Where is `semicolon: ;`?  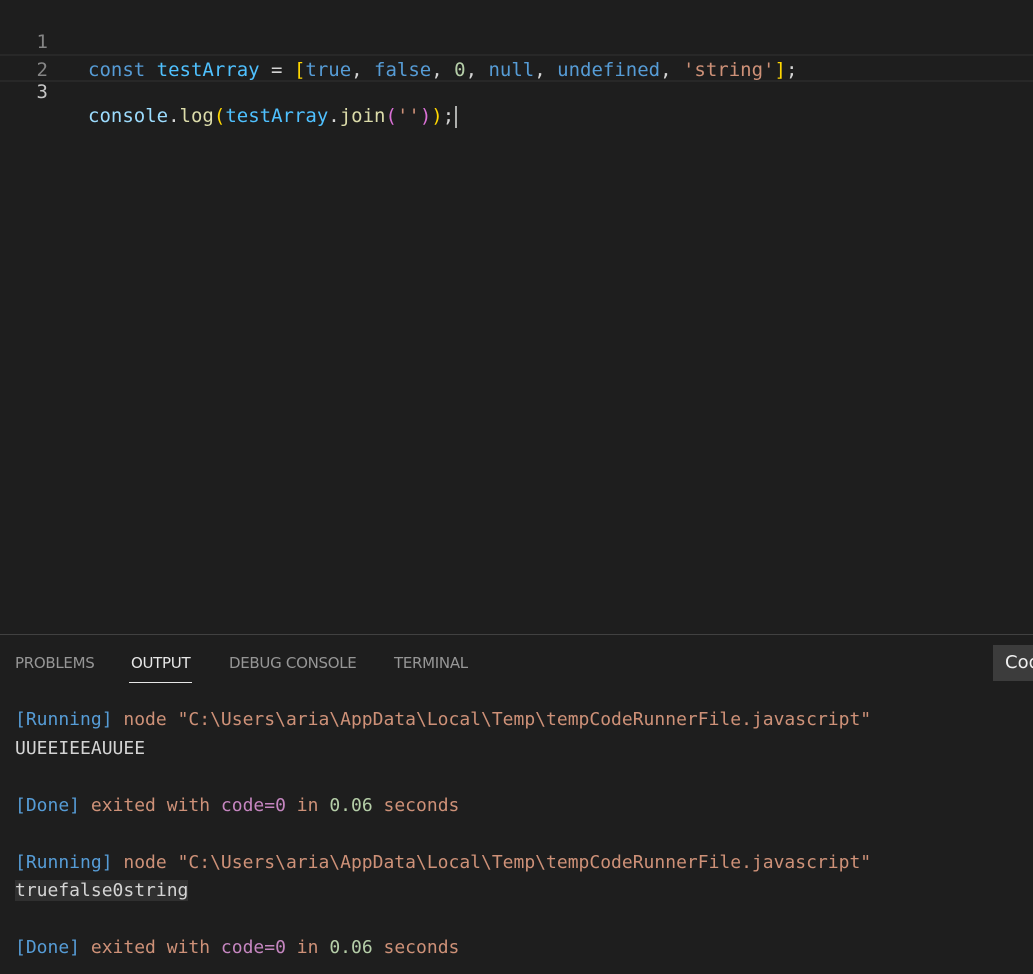 semicolon: ; is located at coordinates (448, 116).